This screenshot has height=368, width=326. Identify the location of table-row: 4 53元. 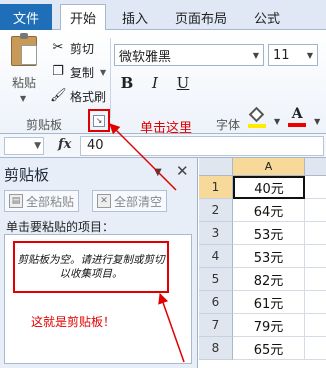
(262, 256).